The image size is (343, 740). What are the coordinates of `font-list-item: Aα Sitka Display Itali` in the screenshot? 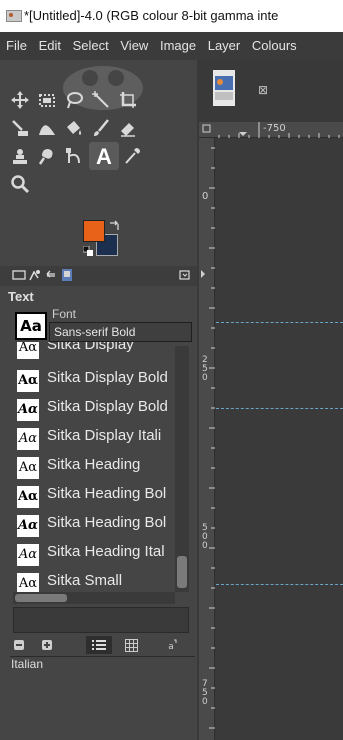 It's located at (93, 439).